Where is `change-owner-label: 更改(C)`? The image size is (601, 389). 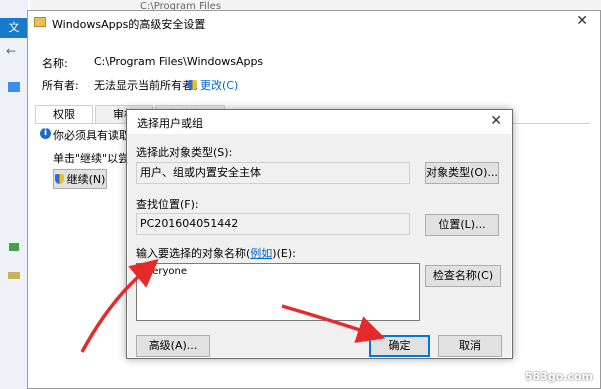
change-owner-label: 更改(C) is located at coordinates (219, 85).